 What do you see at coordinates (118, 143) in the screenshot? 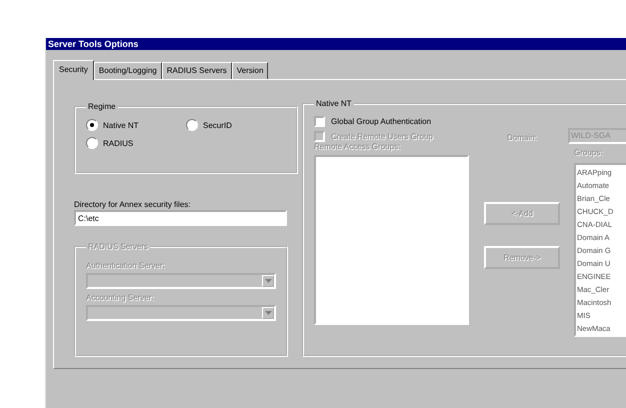
I see `radio-label: RADIUS` at bounding box center [118, 143].